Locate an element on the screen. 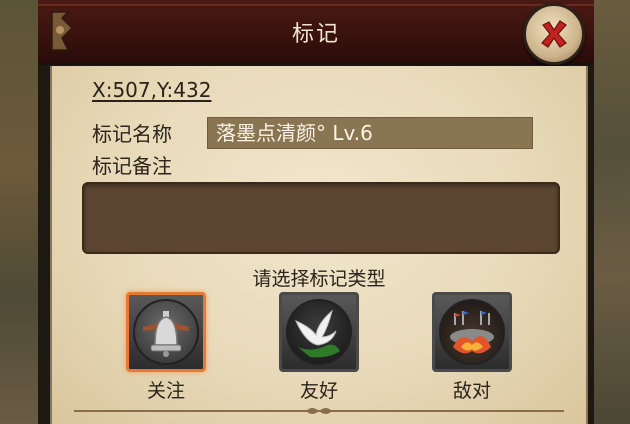 The width and height of the screenshot is (630, 424). mark-type-friendly-label: 友好 is located at coordinates (318, 391).